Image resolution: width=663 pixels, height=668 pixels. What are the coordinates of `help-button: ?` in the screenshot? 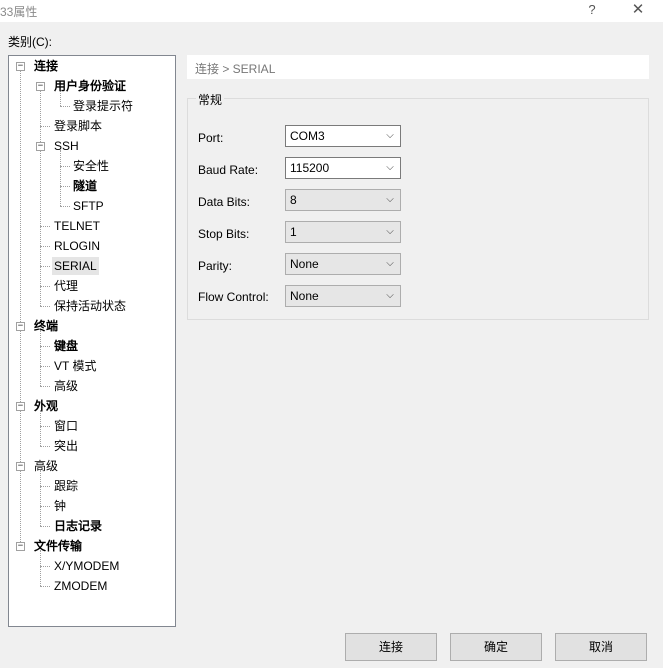 It's located at (592, 11).